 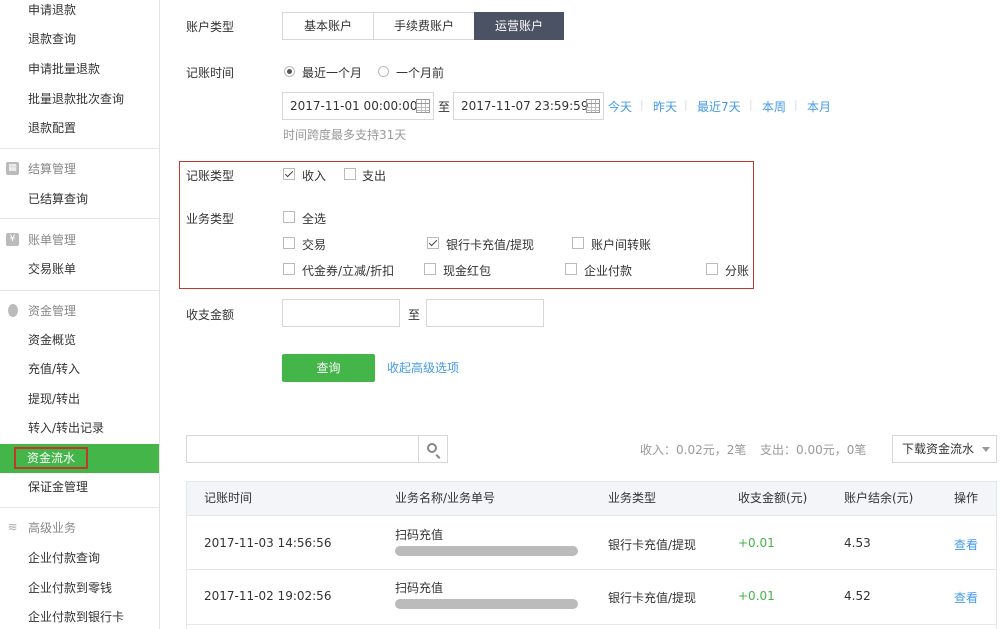 What do you see at coordinates (774, 106) in the screenshot?
I see `quick-range-week: 本周` at bounding box center [774, 106].